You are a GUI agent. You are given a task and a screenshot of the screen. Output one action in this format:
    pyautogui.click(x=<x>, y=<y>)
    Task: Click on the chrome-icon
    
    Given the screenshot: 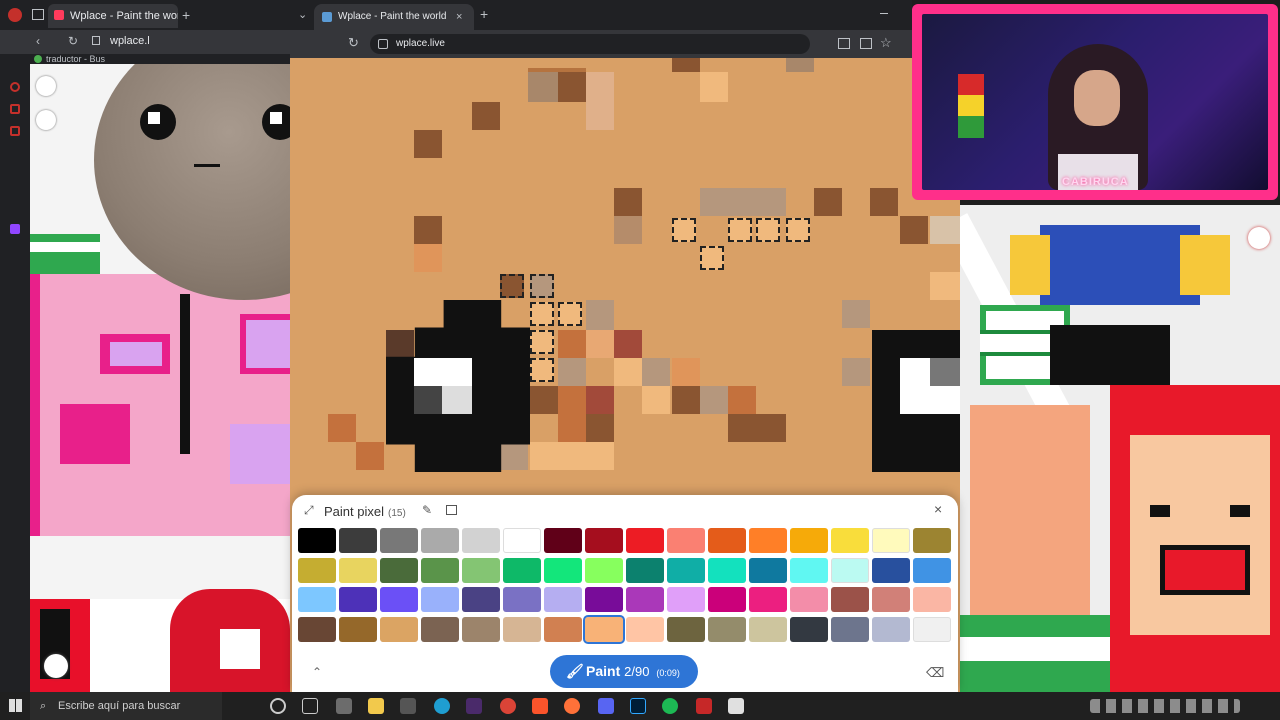 What is the action you would take?
    pyautogui.click(x=508, y=706)
    